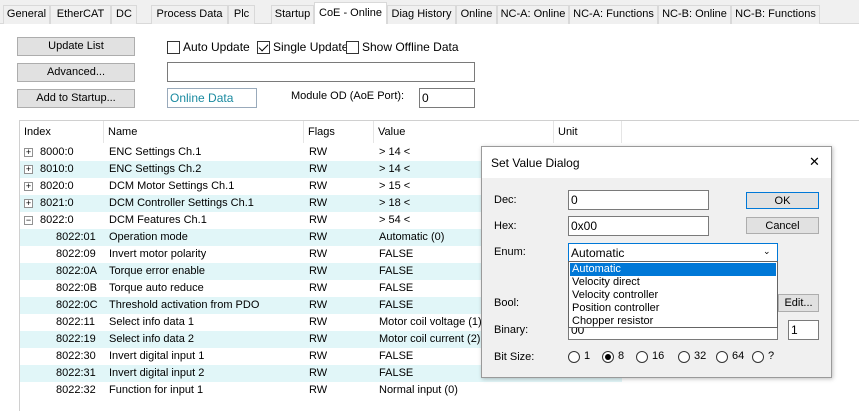  What do you see at coordinates (241, 14) in the screenshot?
I see `tab-plc: Plc` at bounding box center [241, 14].